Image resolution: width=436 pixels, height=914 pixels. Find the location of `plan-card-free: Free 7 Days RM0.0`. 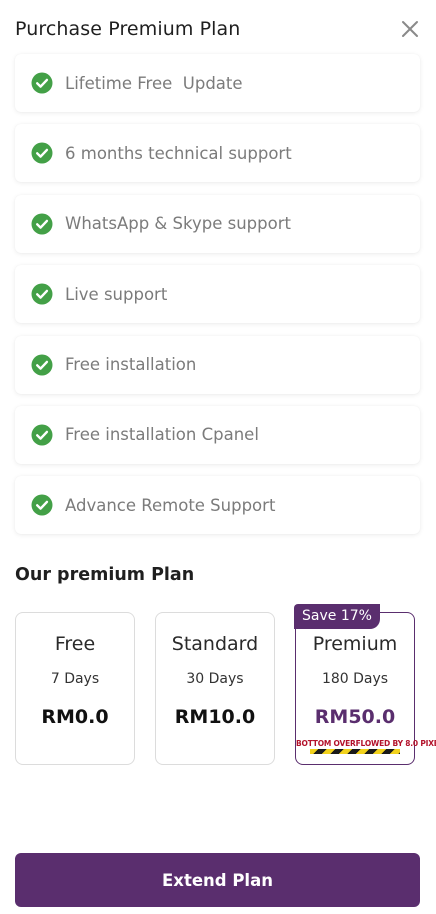

plan-card-free: Free 7 Days RM0.0 is located at coordinates (75, 688).